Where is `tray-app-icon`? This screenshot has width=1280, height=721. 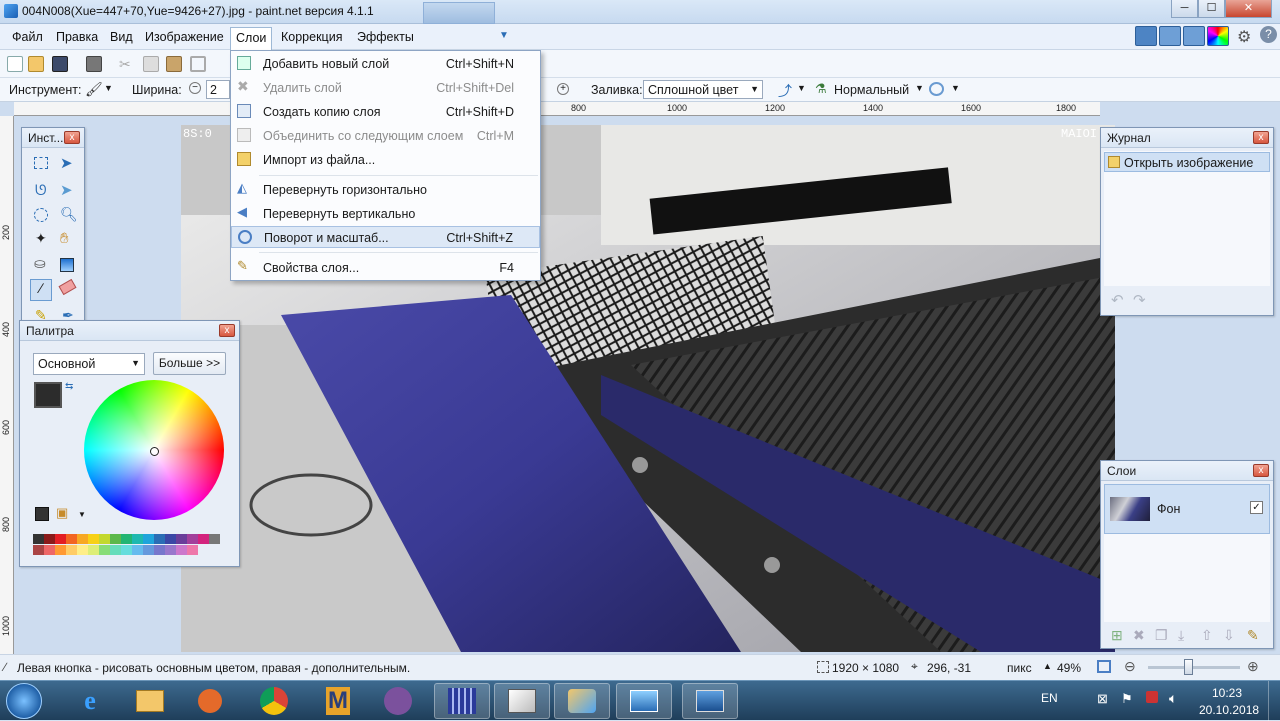
tray-app-icon is located at coordinates (1152, 697).